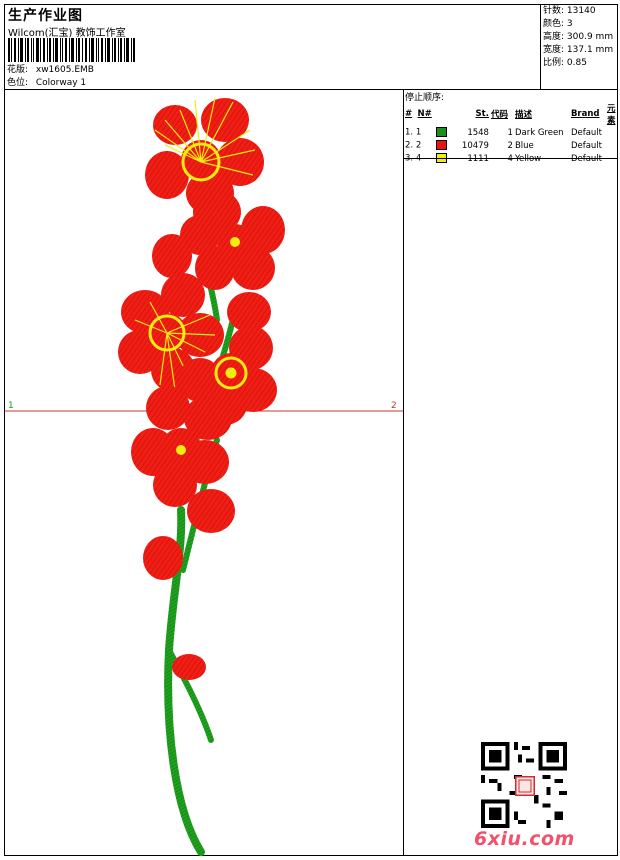 Image resolution: width=620 pixels, height=860 pixels. What do you see at coordinates (510, 158) in the screenshot?
I see `table-divider` at bounding box center [510, 158].